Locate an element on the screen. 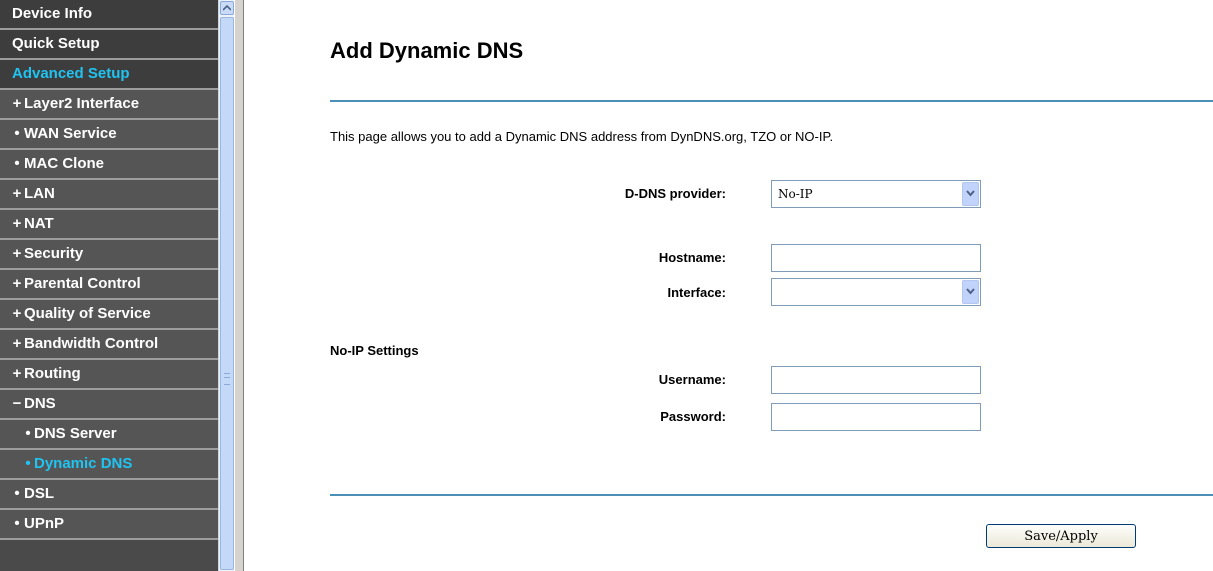 This screenshot has height=571, width=1213. menu-label: Security is located at coordinates (54, 253).